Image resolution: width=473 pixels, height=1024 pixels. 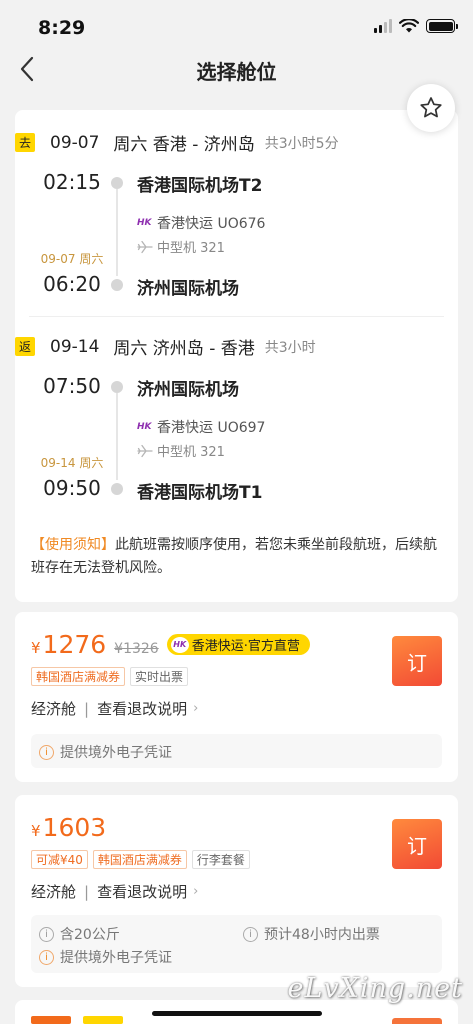 I want to click on outbound-arr-dot, so click(x=117, y=285).